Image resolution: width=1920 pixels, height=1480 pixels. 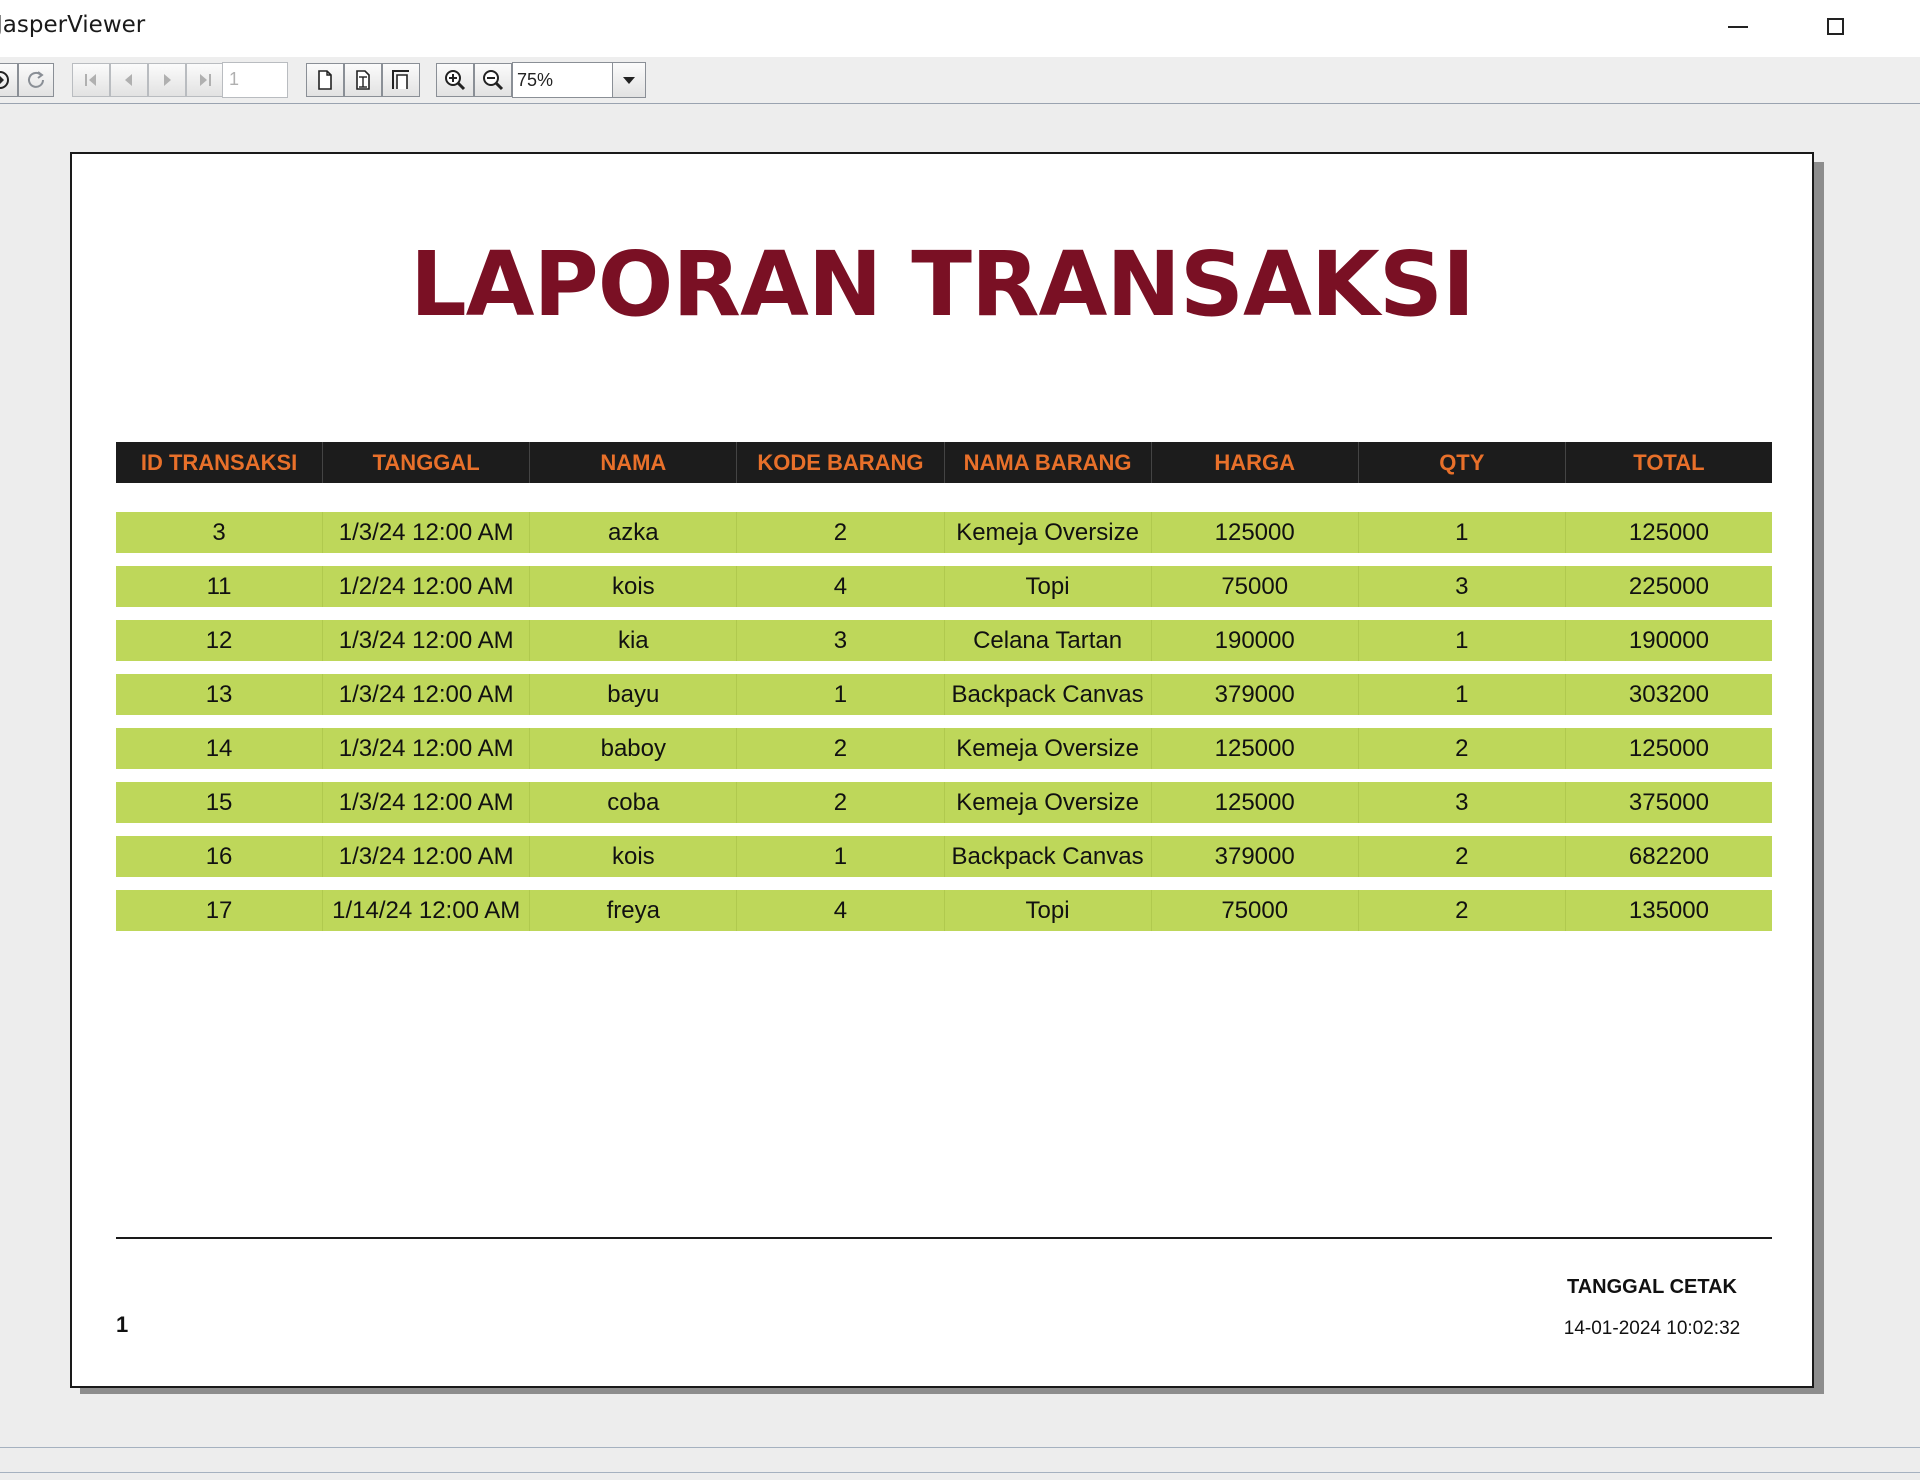 I want to click on report-page-number: 1, so click(x=122, y=1324).